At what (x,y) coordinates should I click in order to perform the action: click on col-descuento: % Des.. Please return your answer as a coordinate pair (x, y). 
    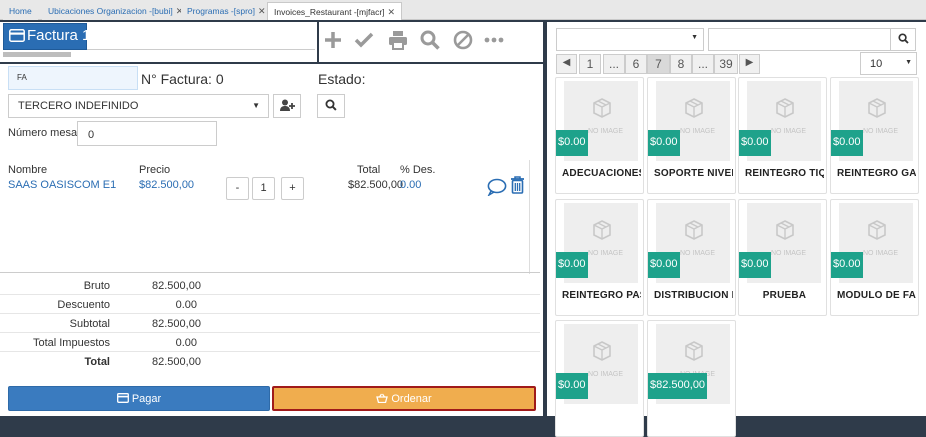
    Looking at the image, I should click on (418, 170).